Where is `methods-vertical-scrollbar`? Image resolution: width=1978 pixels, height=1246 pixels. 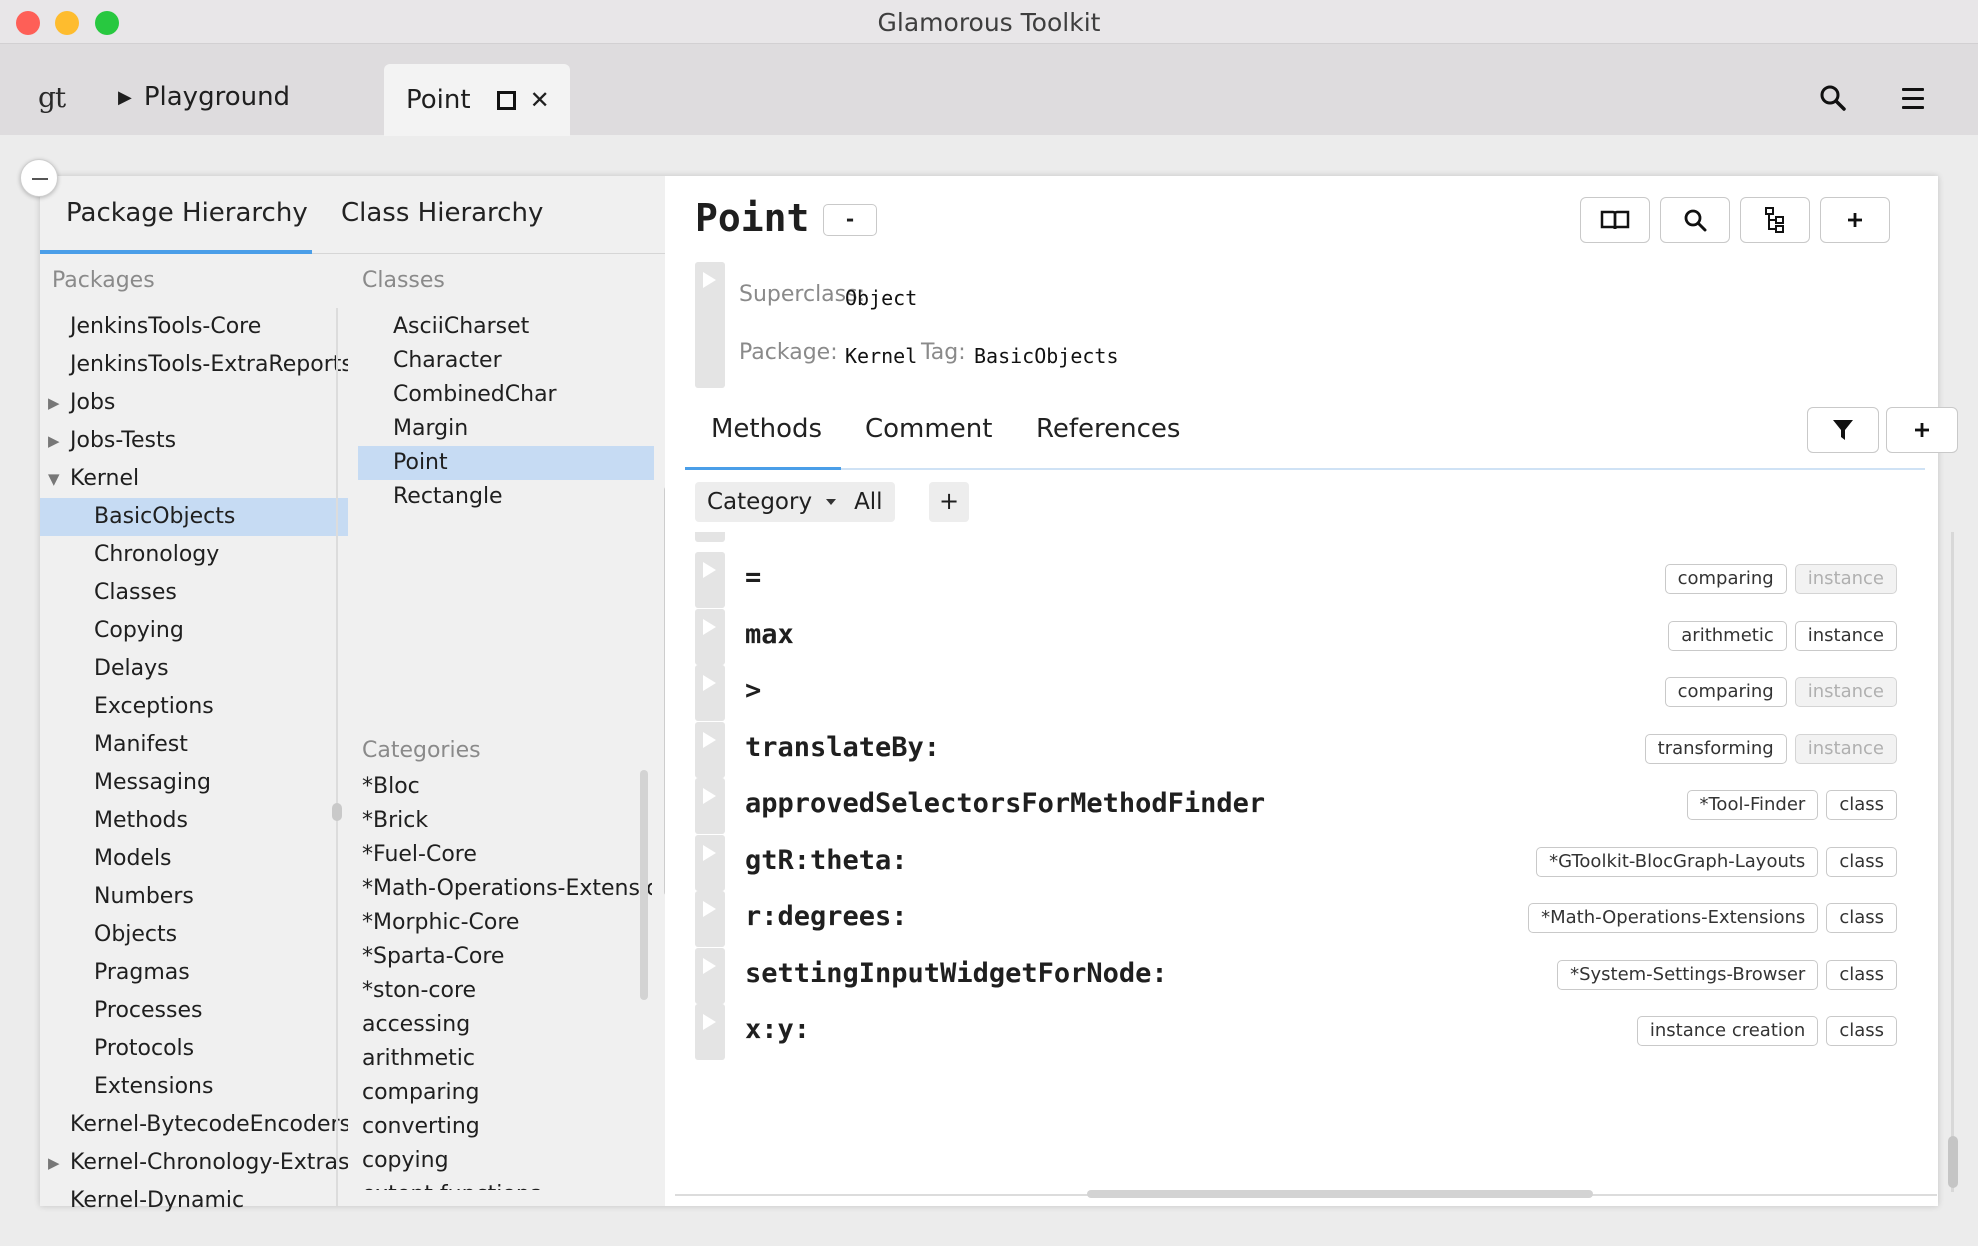
methods-vertical-scrollbar is located at coordinates (1953, 1162).